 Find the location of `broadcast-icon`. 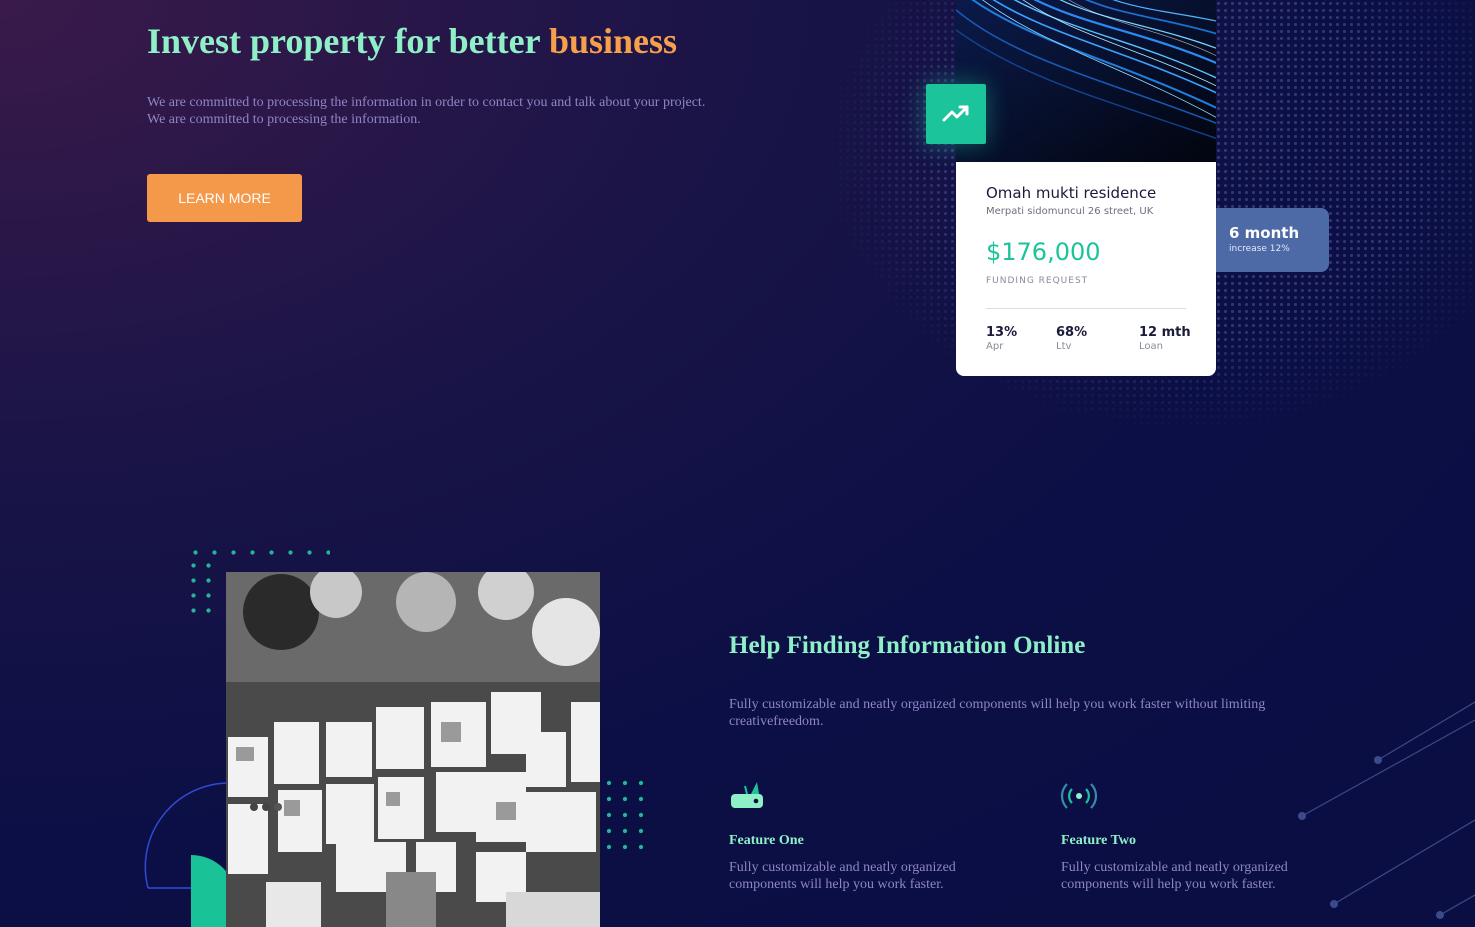

broadcast-icon is located at coordinates (1079, 796).